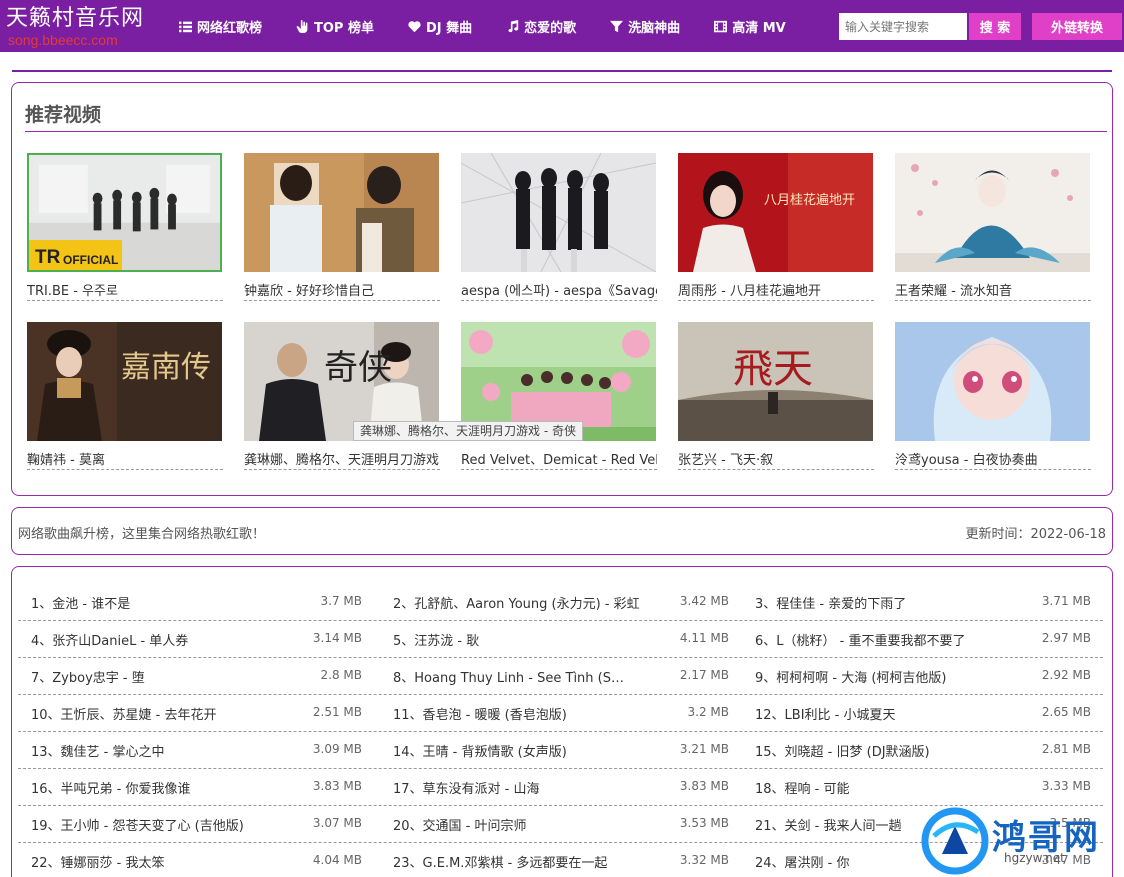 The height and width of the screenshot is (877, 1124). What do you see at coordinates (802, 789) in the screenshot?
I see `song-title: 18、程响 - 可能` at bounding box center [802, 789].